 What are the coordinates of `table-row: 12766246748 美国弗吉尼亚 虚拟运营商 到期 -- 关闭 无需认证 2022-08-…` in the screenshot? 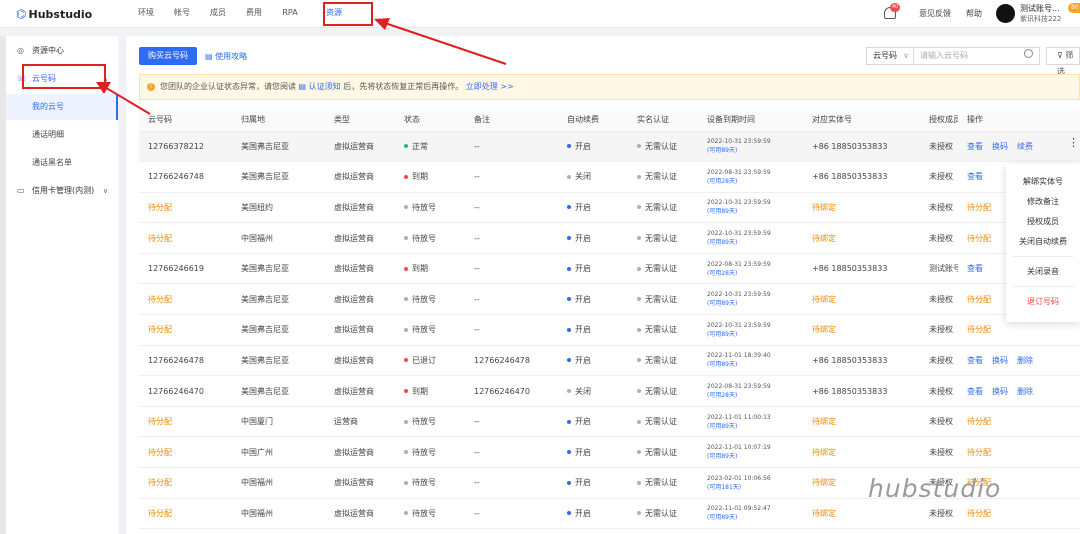 It's located at (609, 177).